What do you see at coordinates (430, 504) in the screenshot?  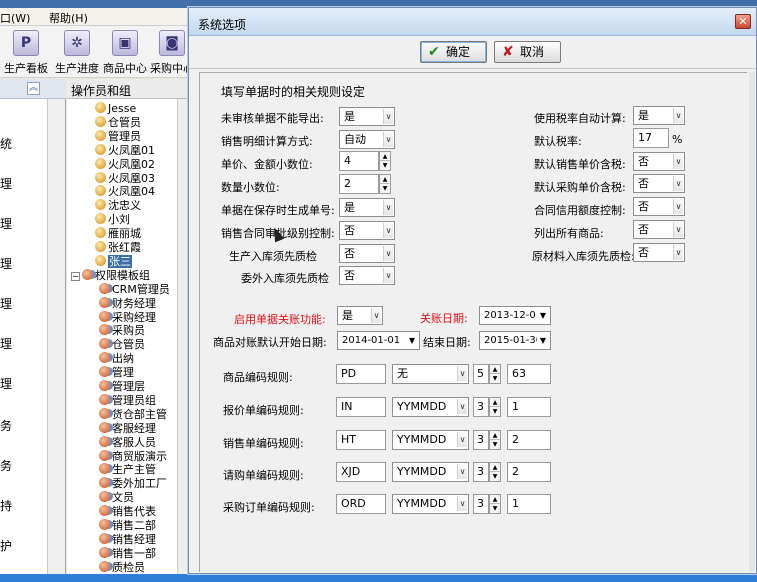 I see `po-code-format-select: YYMMDD ∨` at bounding box center [430, 504].